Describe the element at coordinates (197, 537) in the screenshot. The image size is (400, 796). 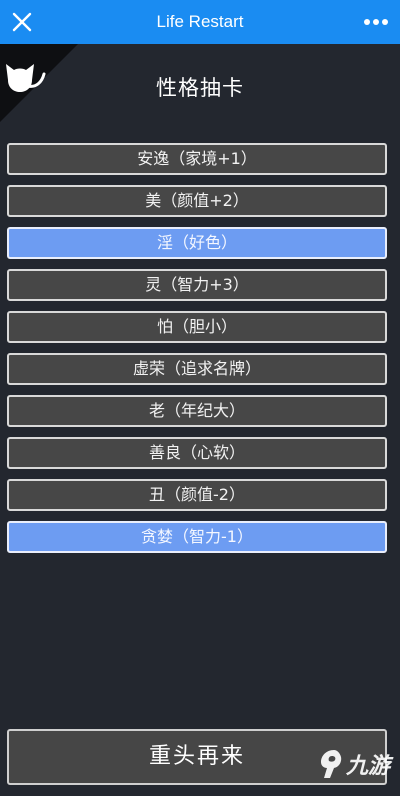
I see `trait-card-selected: 贪婪（智力-1）` at that location.